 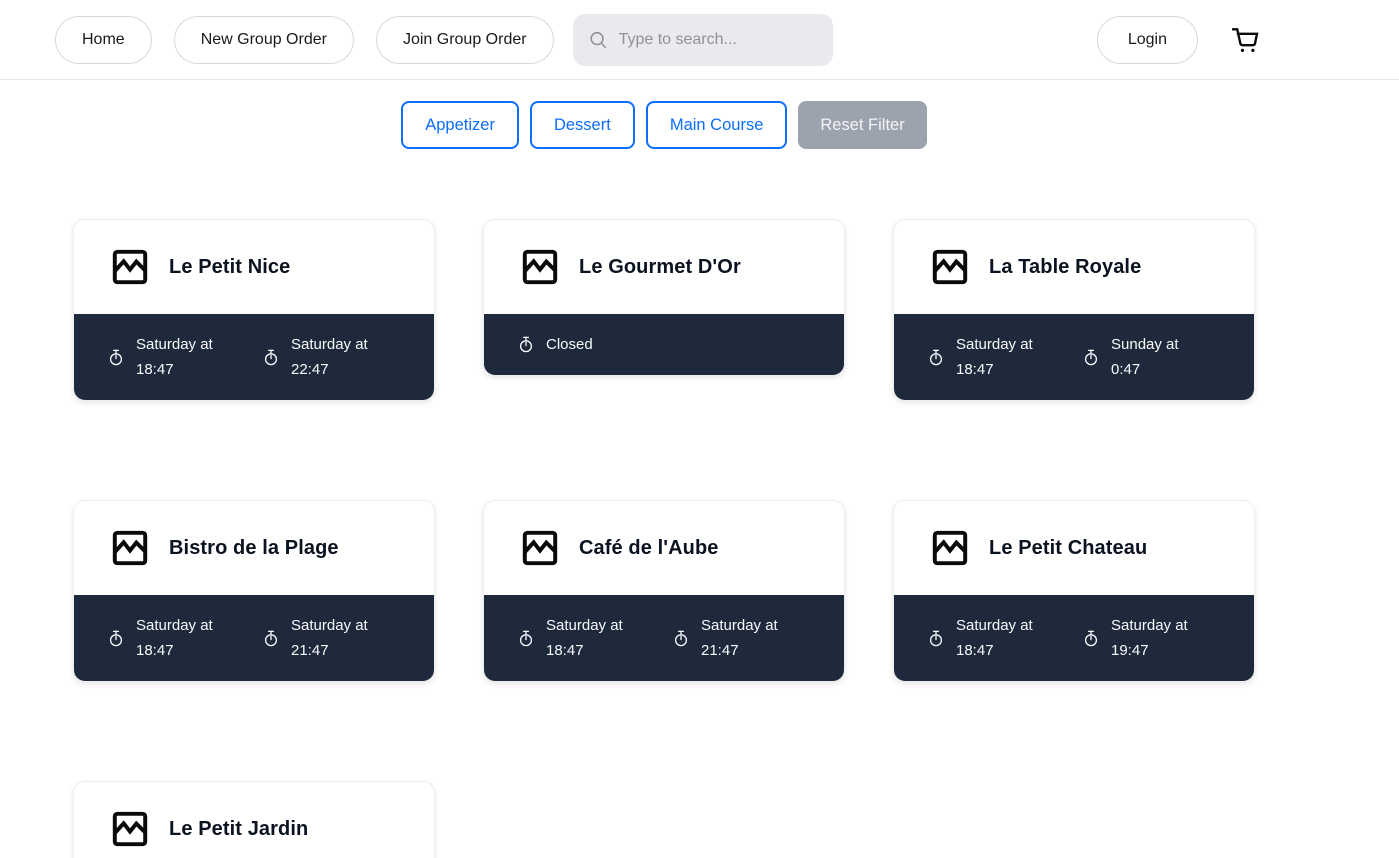 What do you see at coordinates (1065, 266) in the screenshot?
I see `restaurant-name: La Table Royale` at bounding box center [1065, 266].